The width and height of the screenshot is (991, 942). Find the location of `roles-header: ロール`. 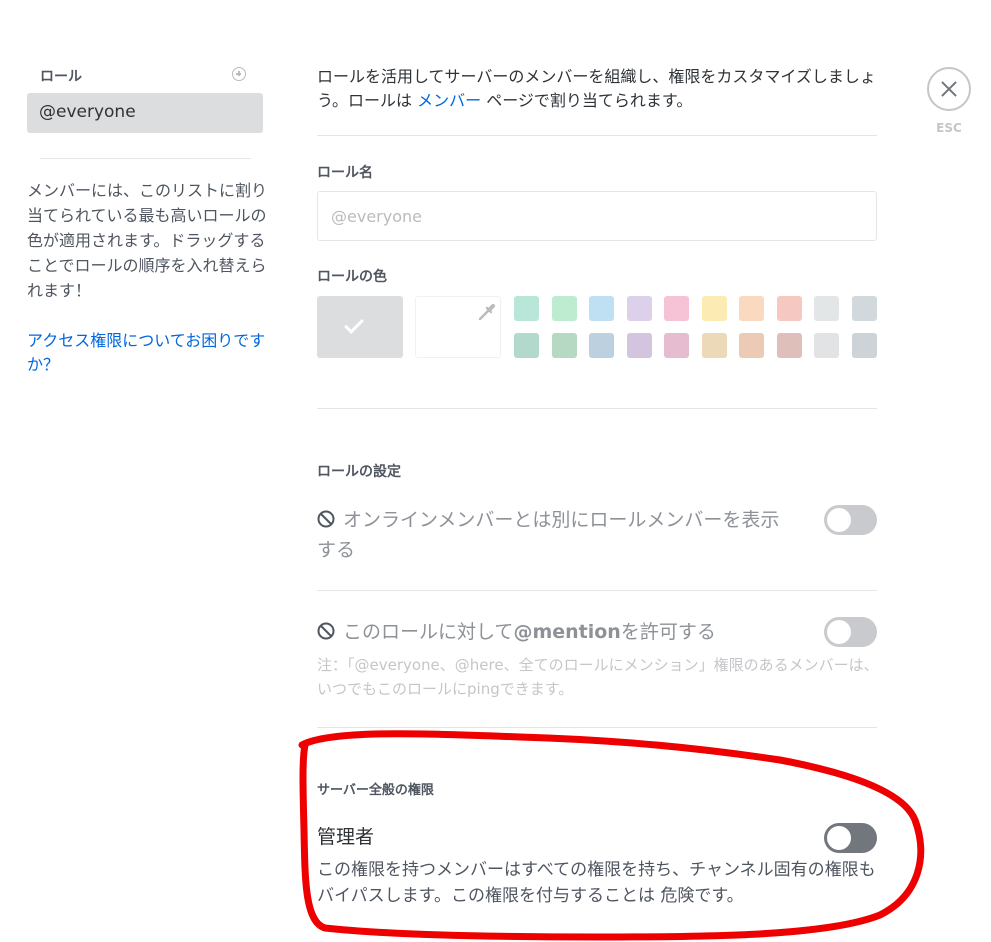

roles-header: ロール is located at coordinates (61, 77).